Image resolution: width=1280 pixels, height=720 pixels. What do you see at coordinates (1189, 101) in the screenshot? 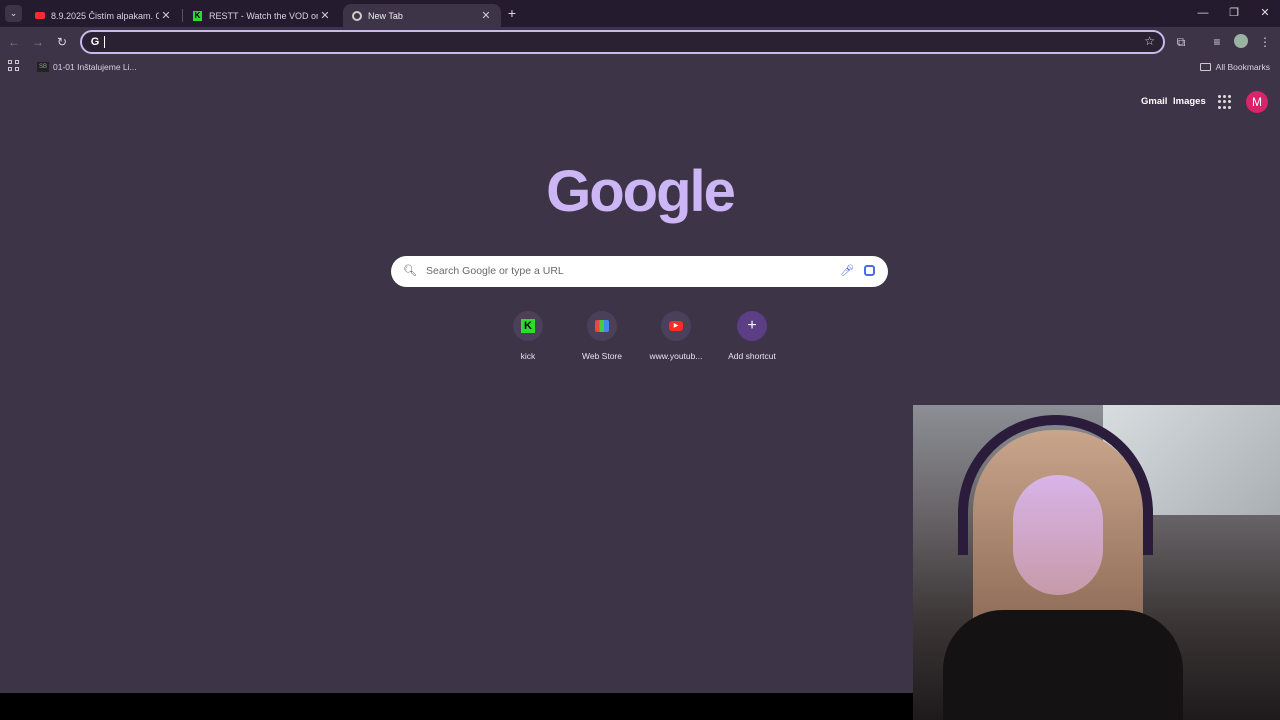
I see `images-link: Images` at bounding box center [1189, 101].